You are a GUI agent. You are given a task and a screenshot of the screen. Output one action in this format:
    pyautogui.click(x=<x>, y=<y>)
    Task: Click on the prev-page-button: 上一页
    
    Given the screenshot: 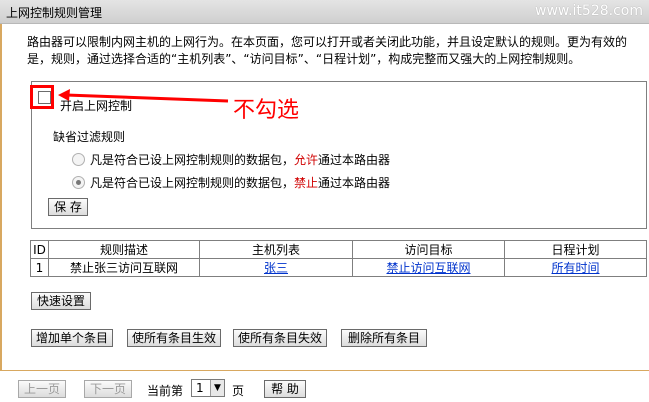 What is the action you would take?
    pyautogui.click(x=42, y=389)
    